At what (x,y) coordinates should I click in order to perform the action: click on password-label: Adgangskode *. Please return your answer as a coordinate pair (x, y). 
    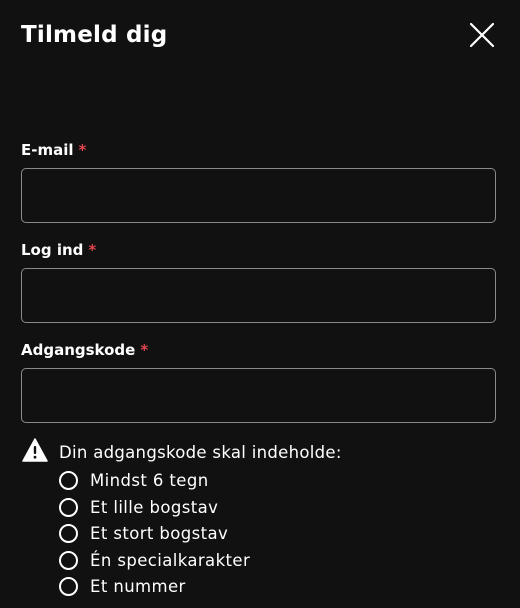
    Looking at the image, I should click on (84, 350).